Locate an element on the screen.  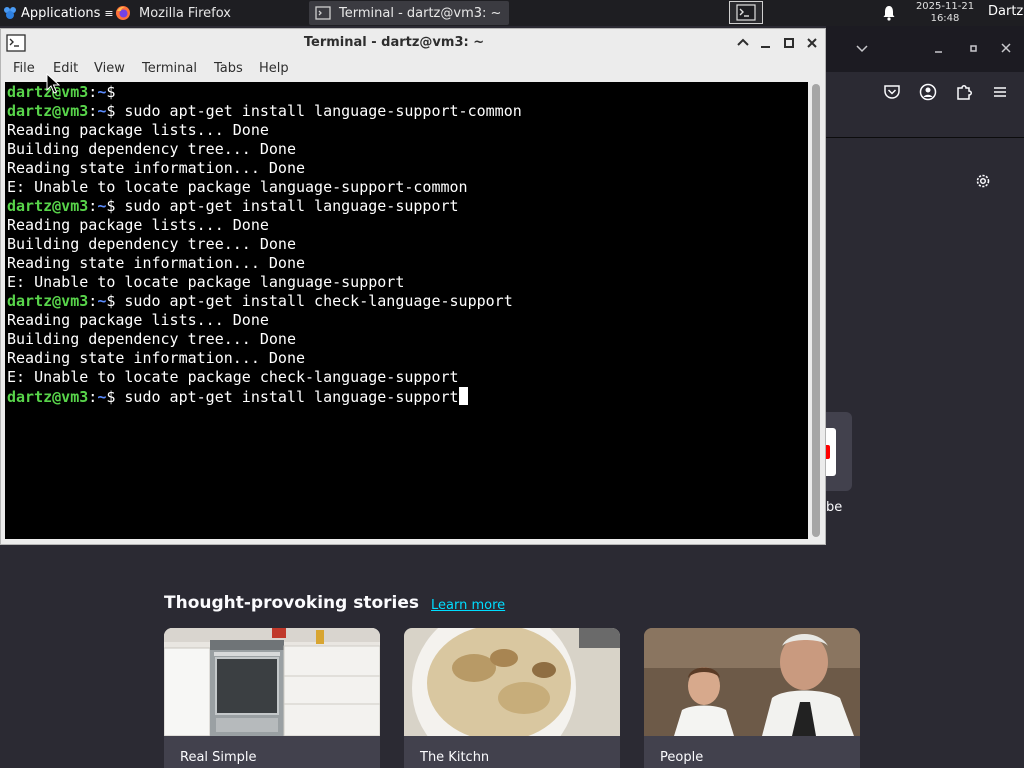
terminal-window-icon is located at coordinates (16, 43).